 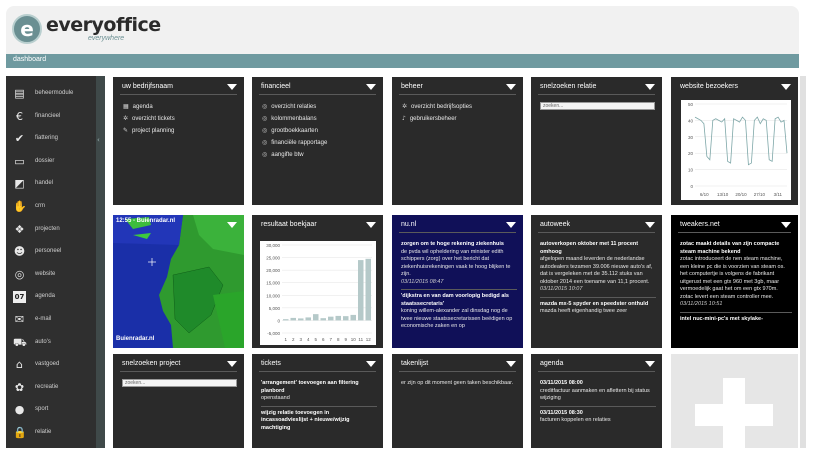 I want to click on widget-link: ♪ gebruikersbeheer, so click(x=429, y=118).